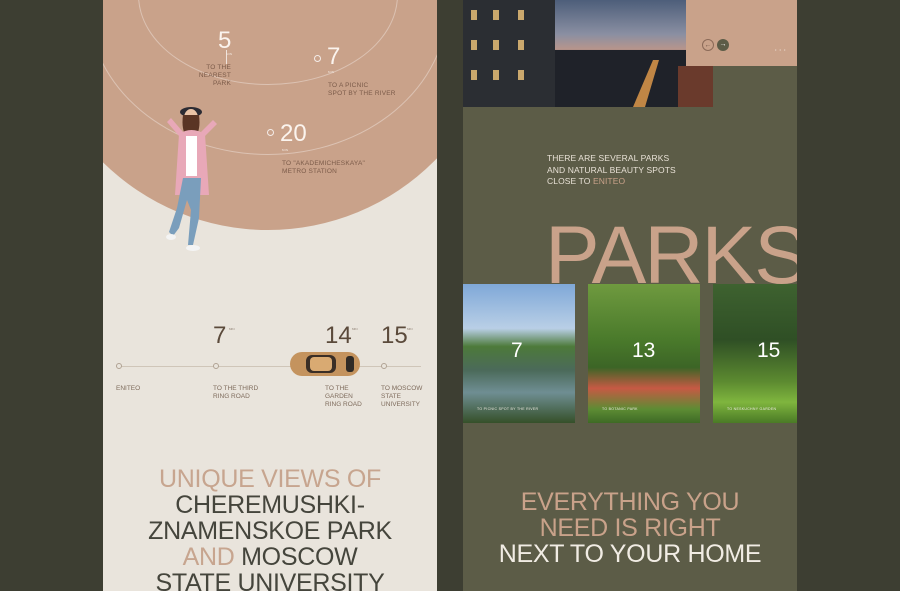 The image size is (900, 591). I want to click on route-line, so click(268, 366).